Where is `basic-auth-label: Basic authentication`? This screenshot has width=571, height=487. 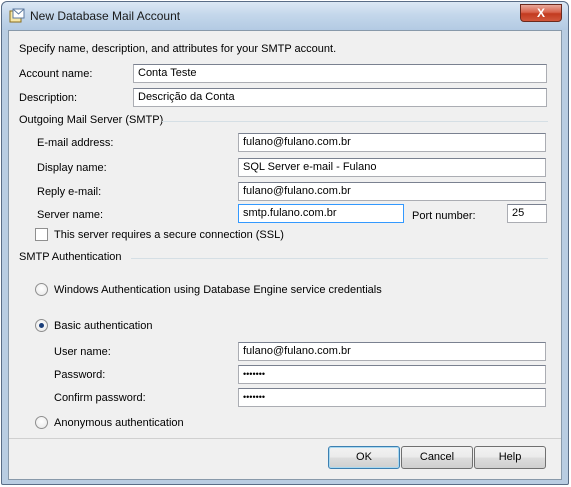 basic-auth-label: Basic authentication is located at coordinates (103, 326).